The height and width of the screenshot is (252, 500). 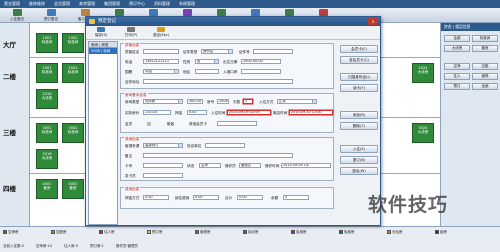 What do you see at coordinates (195, 101) in the screenshot?
I see `price-input: 300.00` at bounding box center [195, 101].